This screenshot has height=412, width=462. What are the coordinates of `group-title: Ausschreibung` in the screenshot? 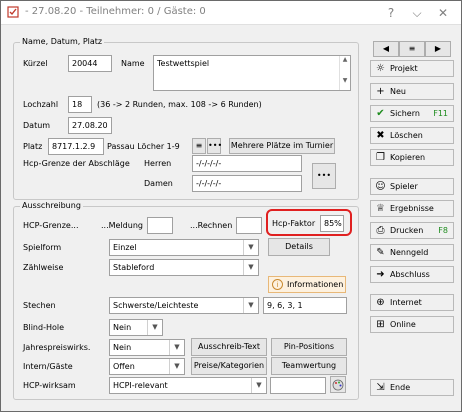 It's located at (51, 205).